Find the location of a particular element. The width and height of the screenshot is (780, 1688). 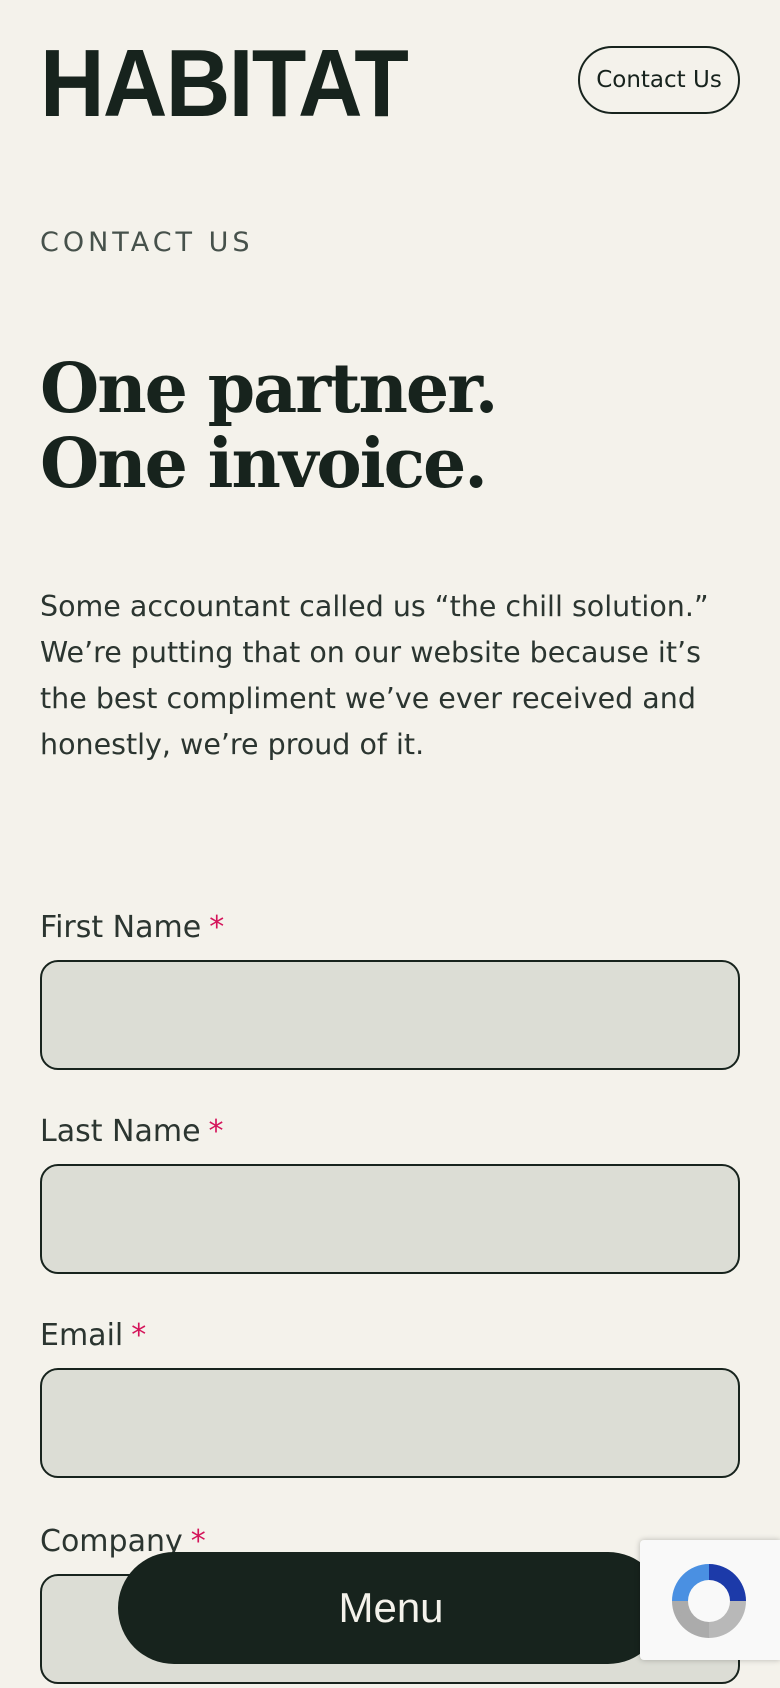

section-eyebrow: CONTACT US is located at coordinates (147, 242).